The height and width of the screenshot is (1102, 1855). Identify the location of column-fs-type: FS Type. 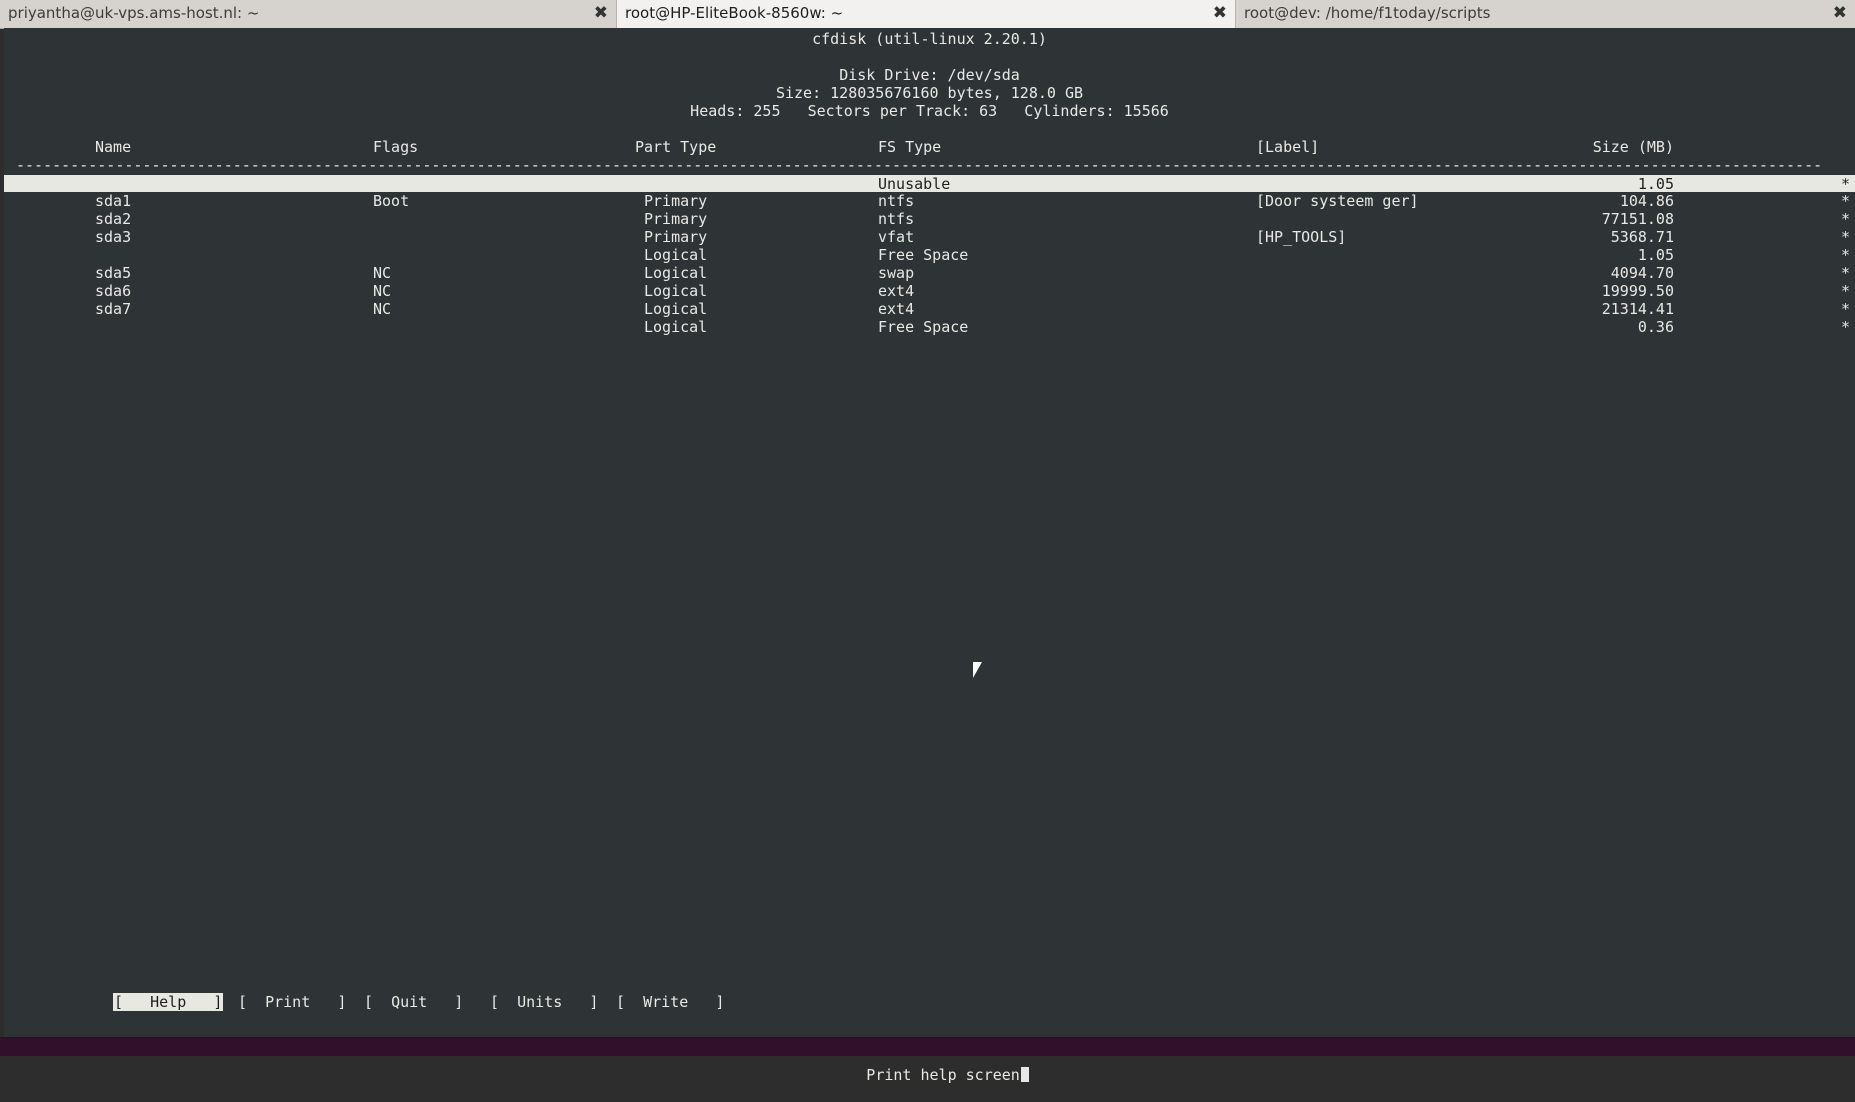
(910, 147).